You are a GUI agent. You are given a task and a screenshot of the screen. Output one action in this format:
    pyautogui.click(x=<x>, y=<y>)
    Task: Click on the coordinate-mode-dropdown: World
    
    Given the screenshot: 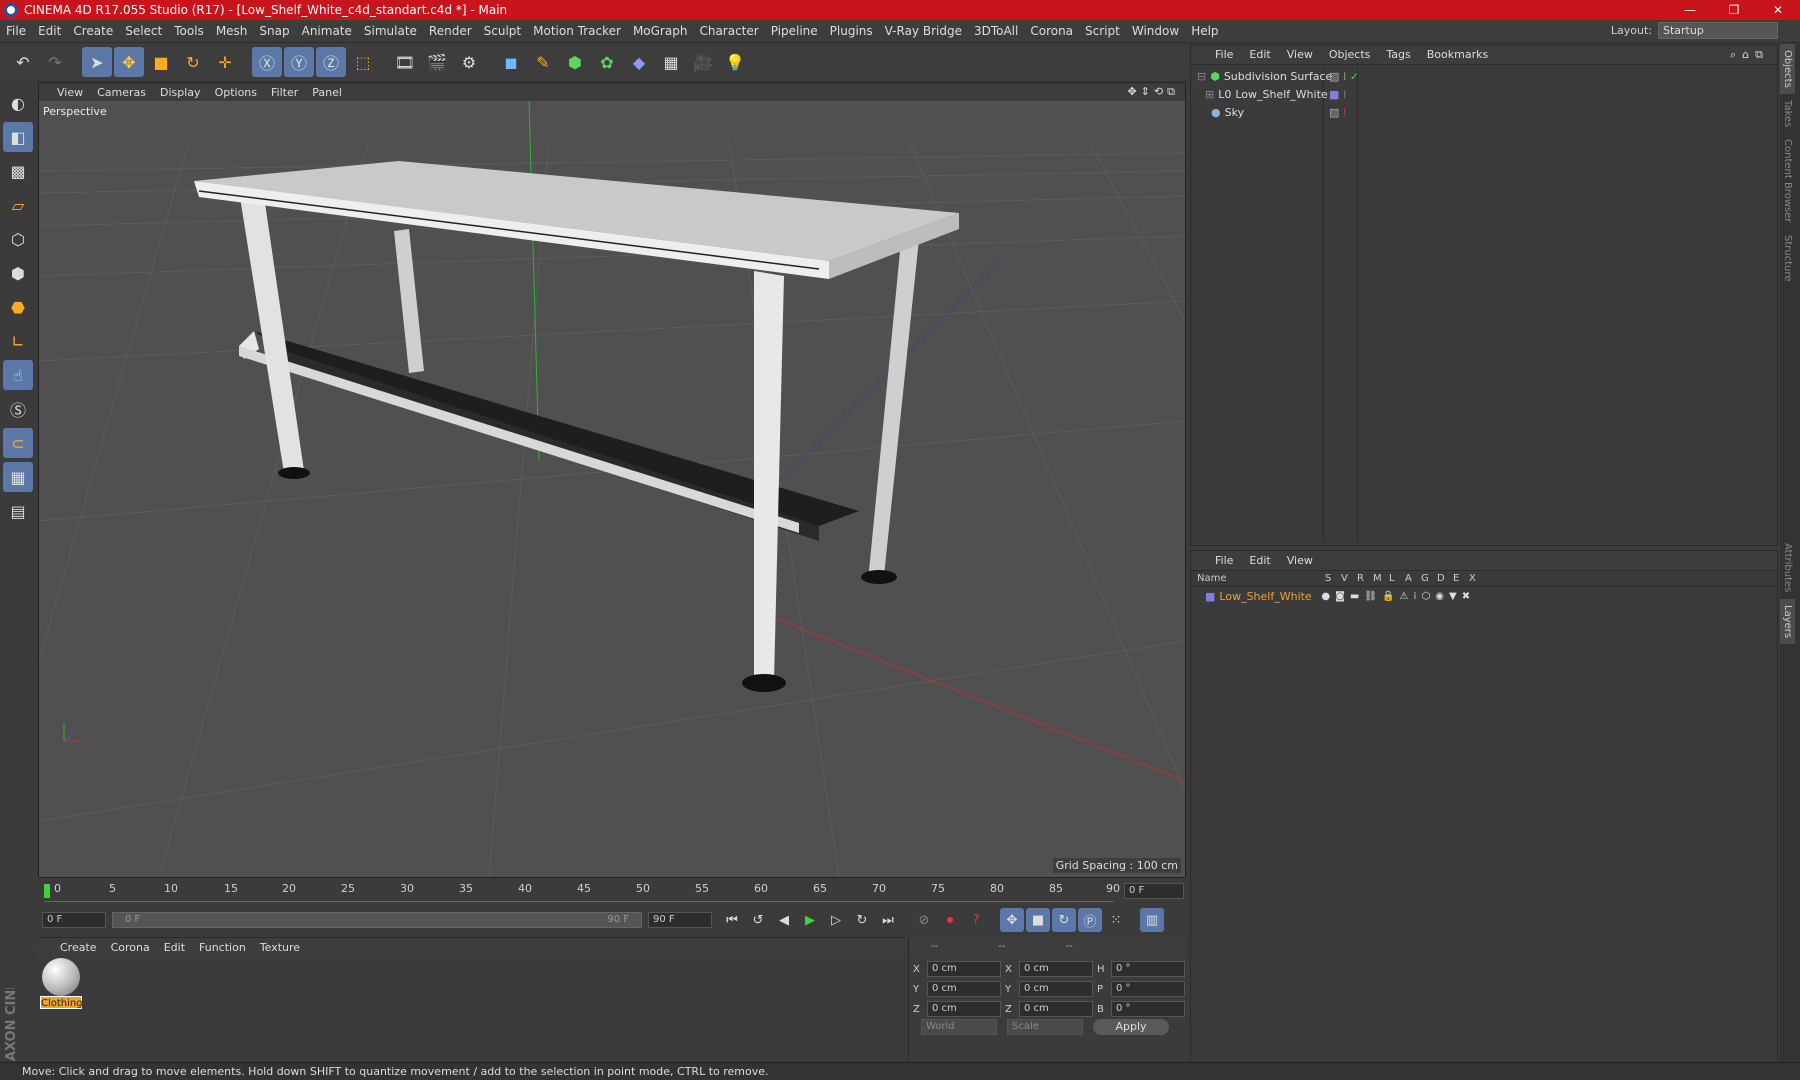 What is the action you would take?
    pyautogui.click(x=959, y=1027)
    